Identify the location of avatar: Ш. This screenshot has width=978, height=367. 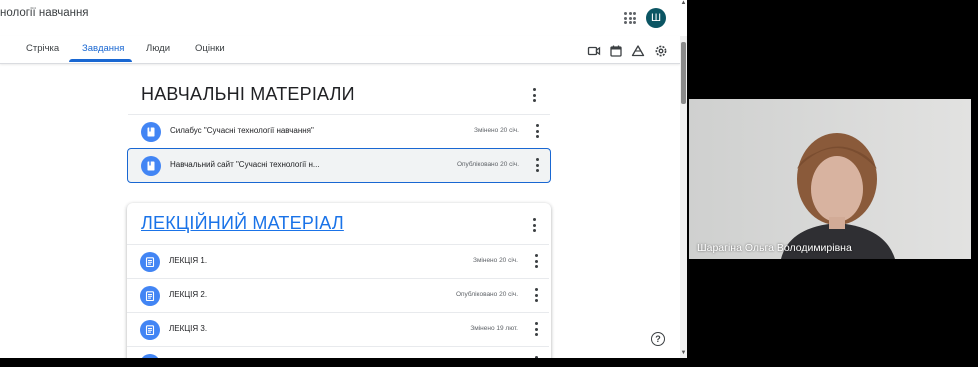
(656, 18).